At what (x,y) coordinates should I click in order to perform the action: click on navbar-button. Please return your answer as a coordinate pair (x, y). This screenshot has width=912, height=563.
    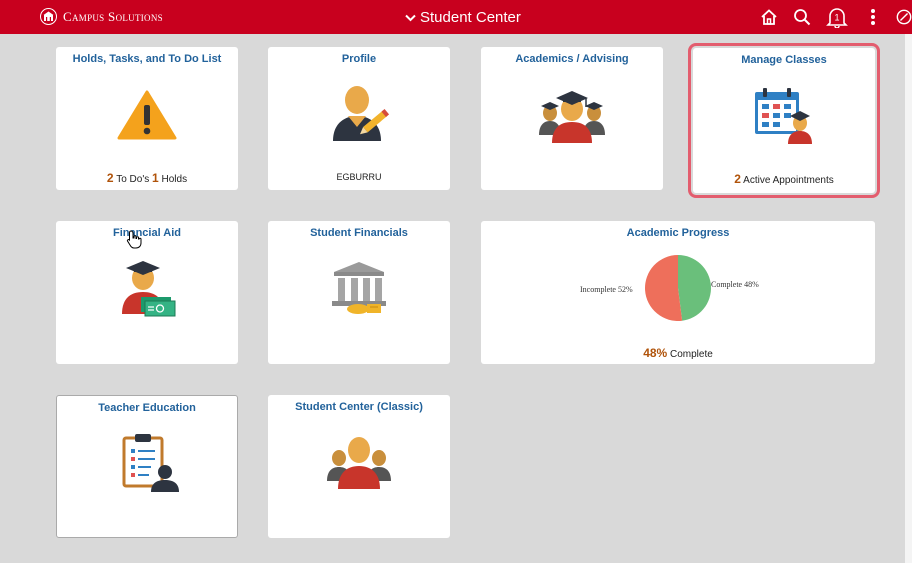
    Looking at the image, I should click on (904, 17).